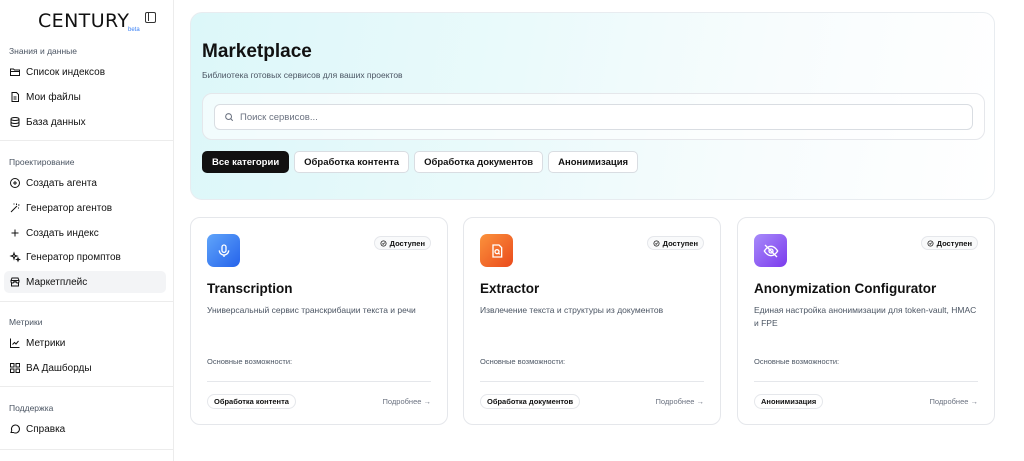 The width and height of the screenshot is (1024, 461). I want to click on sidebar-item-my-files: Мои файлы, so click(85, 97).